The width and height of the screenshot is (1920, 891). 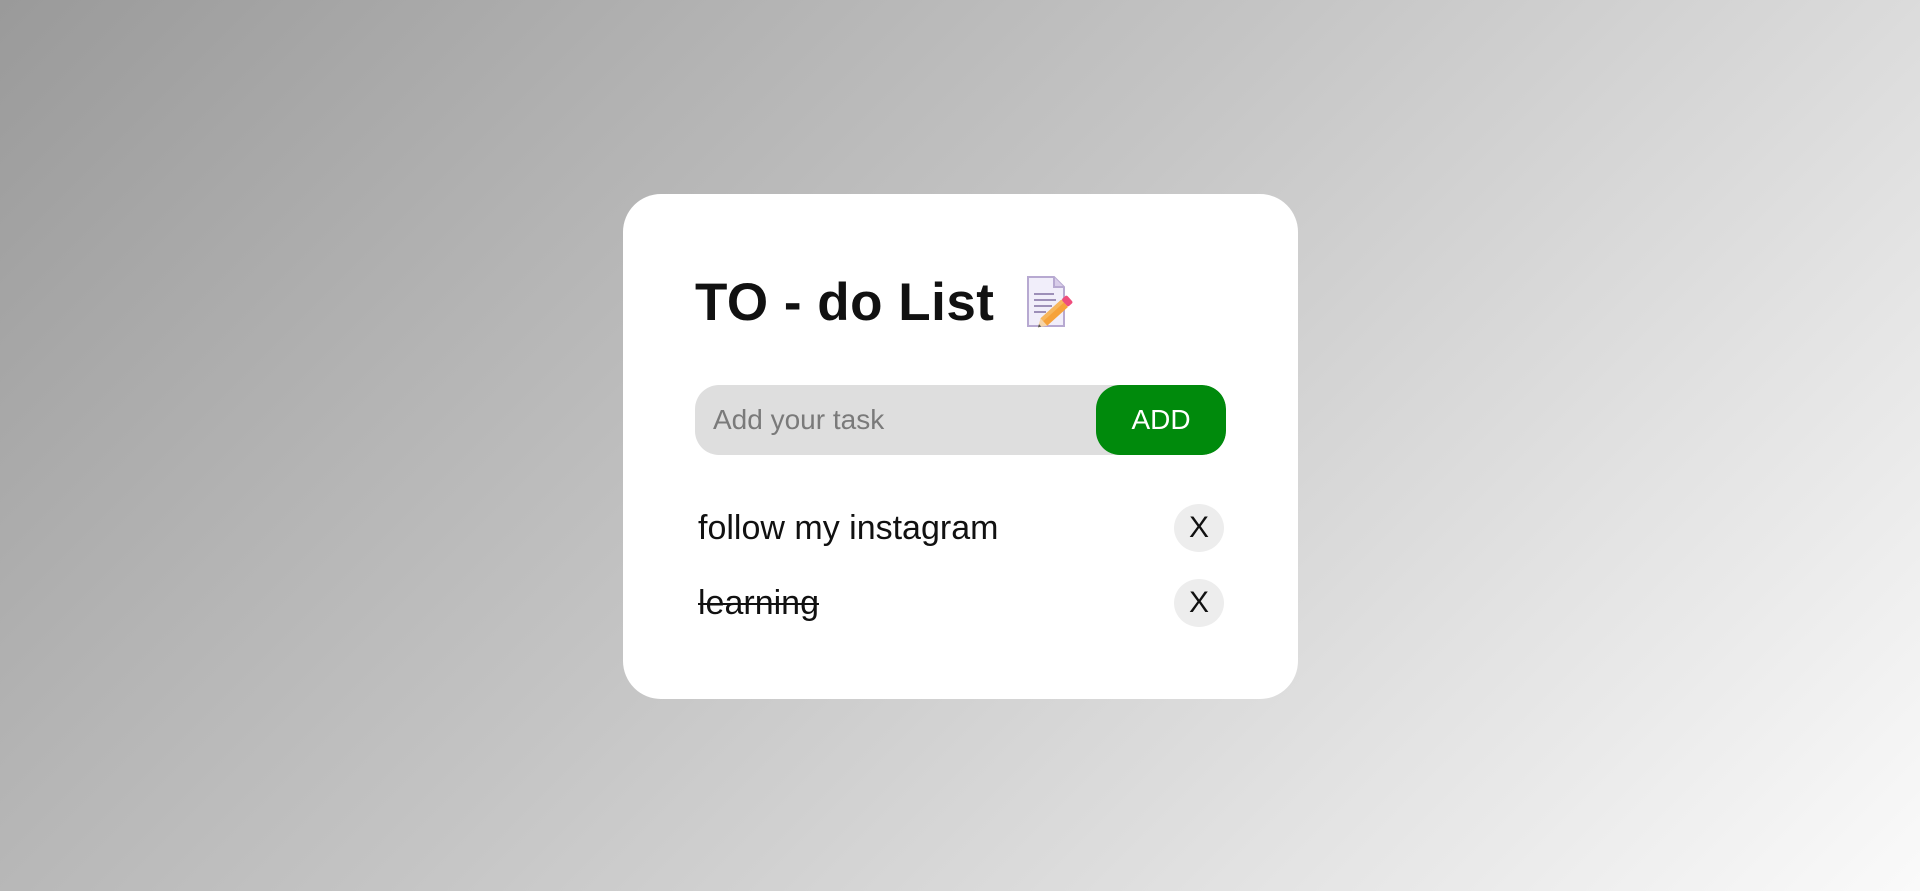 I want to click on title-row: TO - do List, so click(x=960, y=302).